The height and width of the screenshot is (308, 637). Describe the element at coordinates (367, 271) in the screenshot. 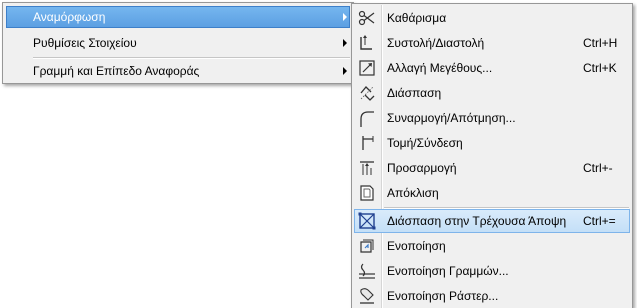

I see `unify-lines-icon` at that location.